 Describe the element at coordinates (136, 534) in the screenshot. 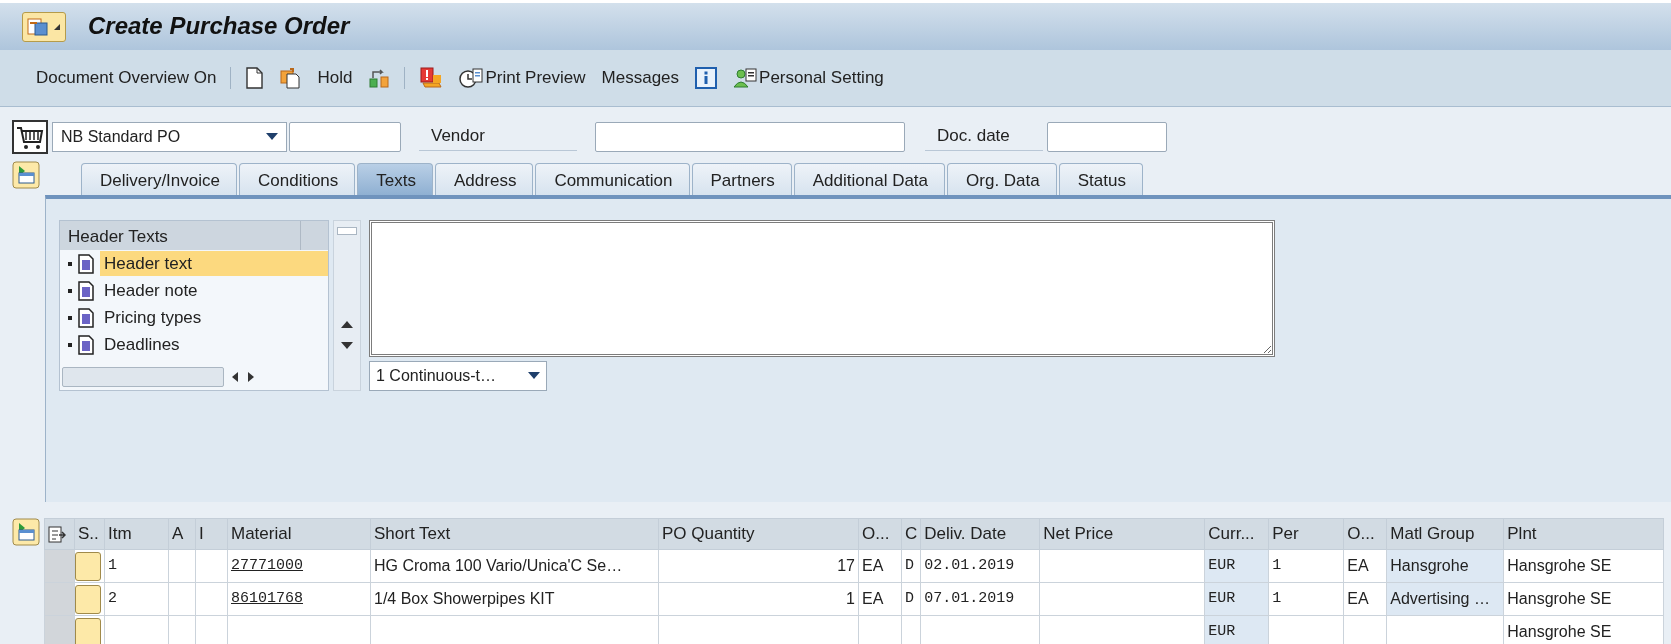

I see `column-header: Itm` at that location.